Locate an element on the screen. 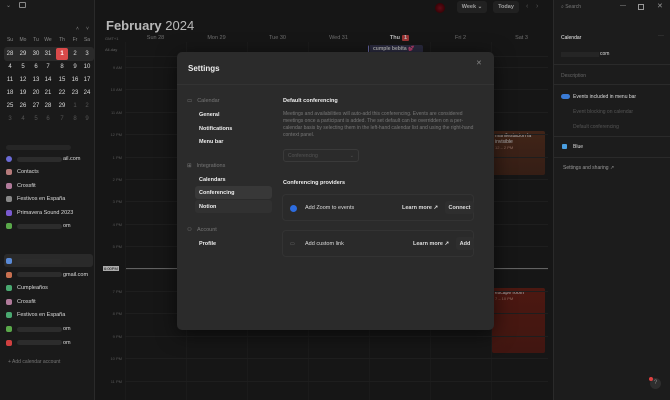  nav-general: General is located at coordinates (233, 114).